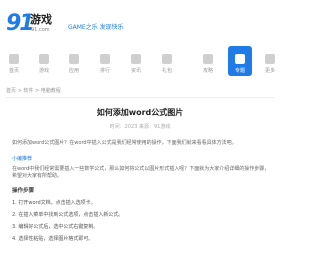 The height and width of the screenshot is (260, 320). I want to click on site-logo: 91 游戏 91.com, so click(36, 25).